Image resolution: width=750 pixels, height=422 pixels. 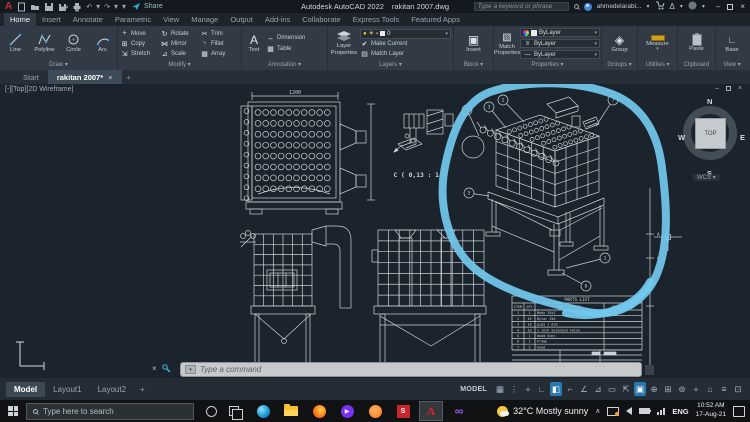 I want to click on layer-select: ● ☀ ▪ 0 ▾, so click(x=405, y=33).